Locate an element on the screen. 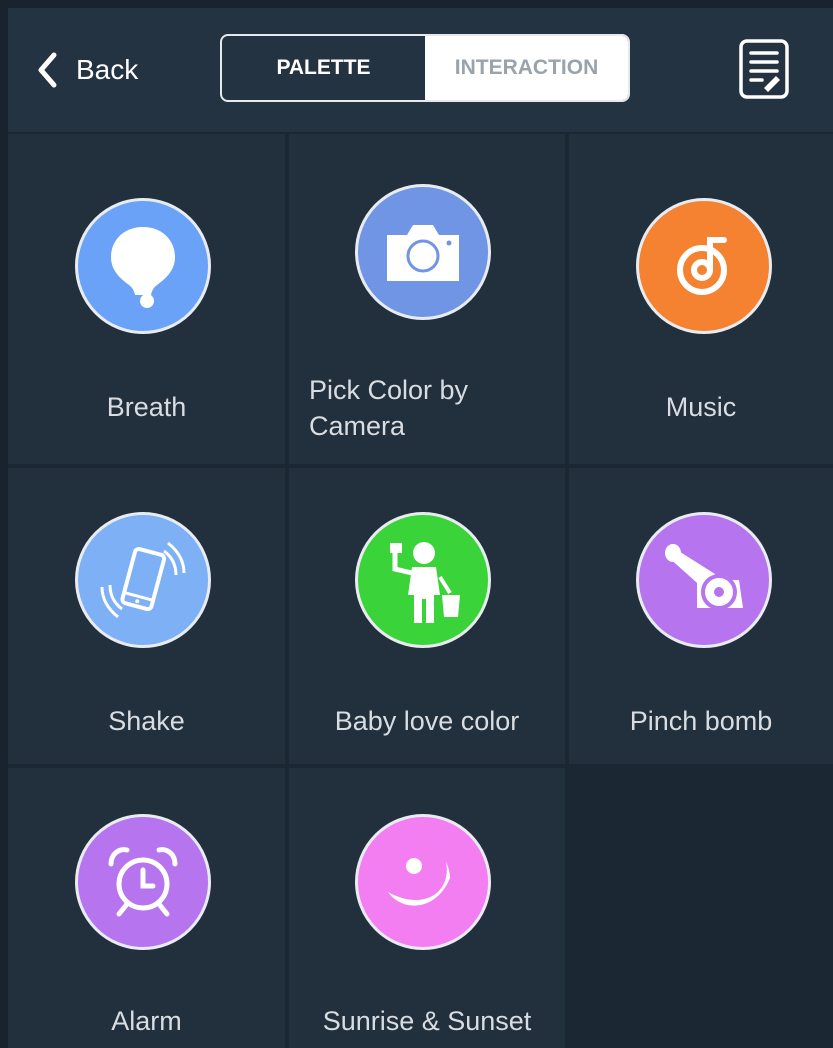  mode-label: Music is located at coordinates (701, 407).